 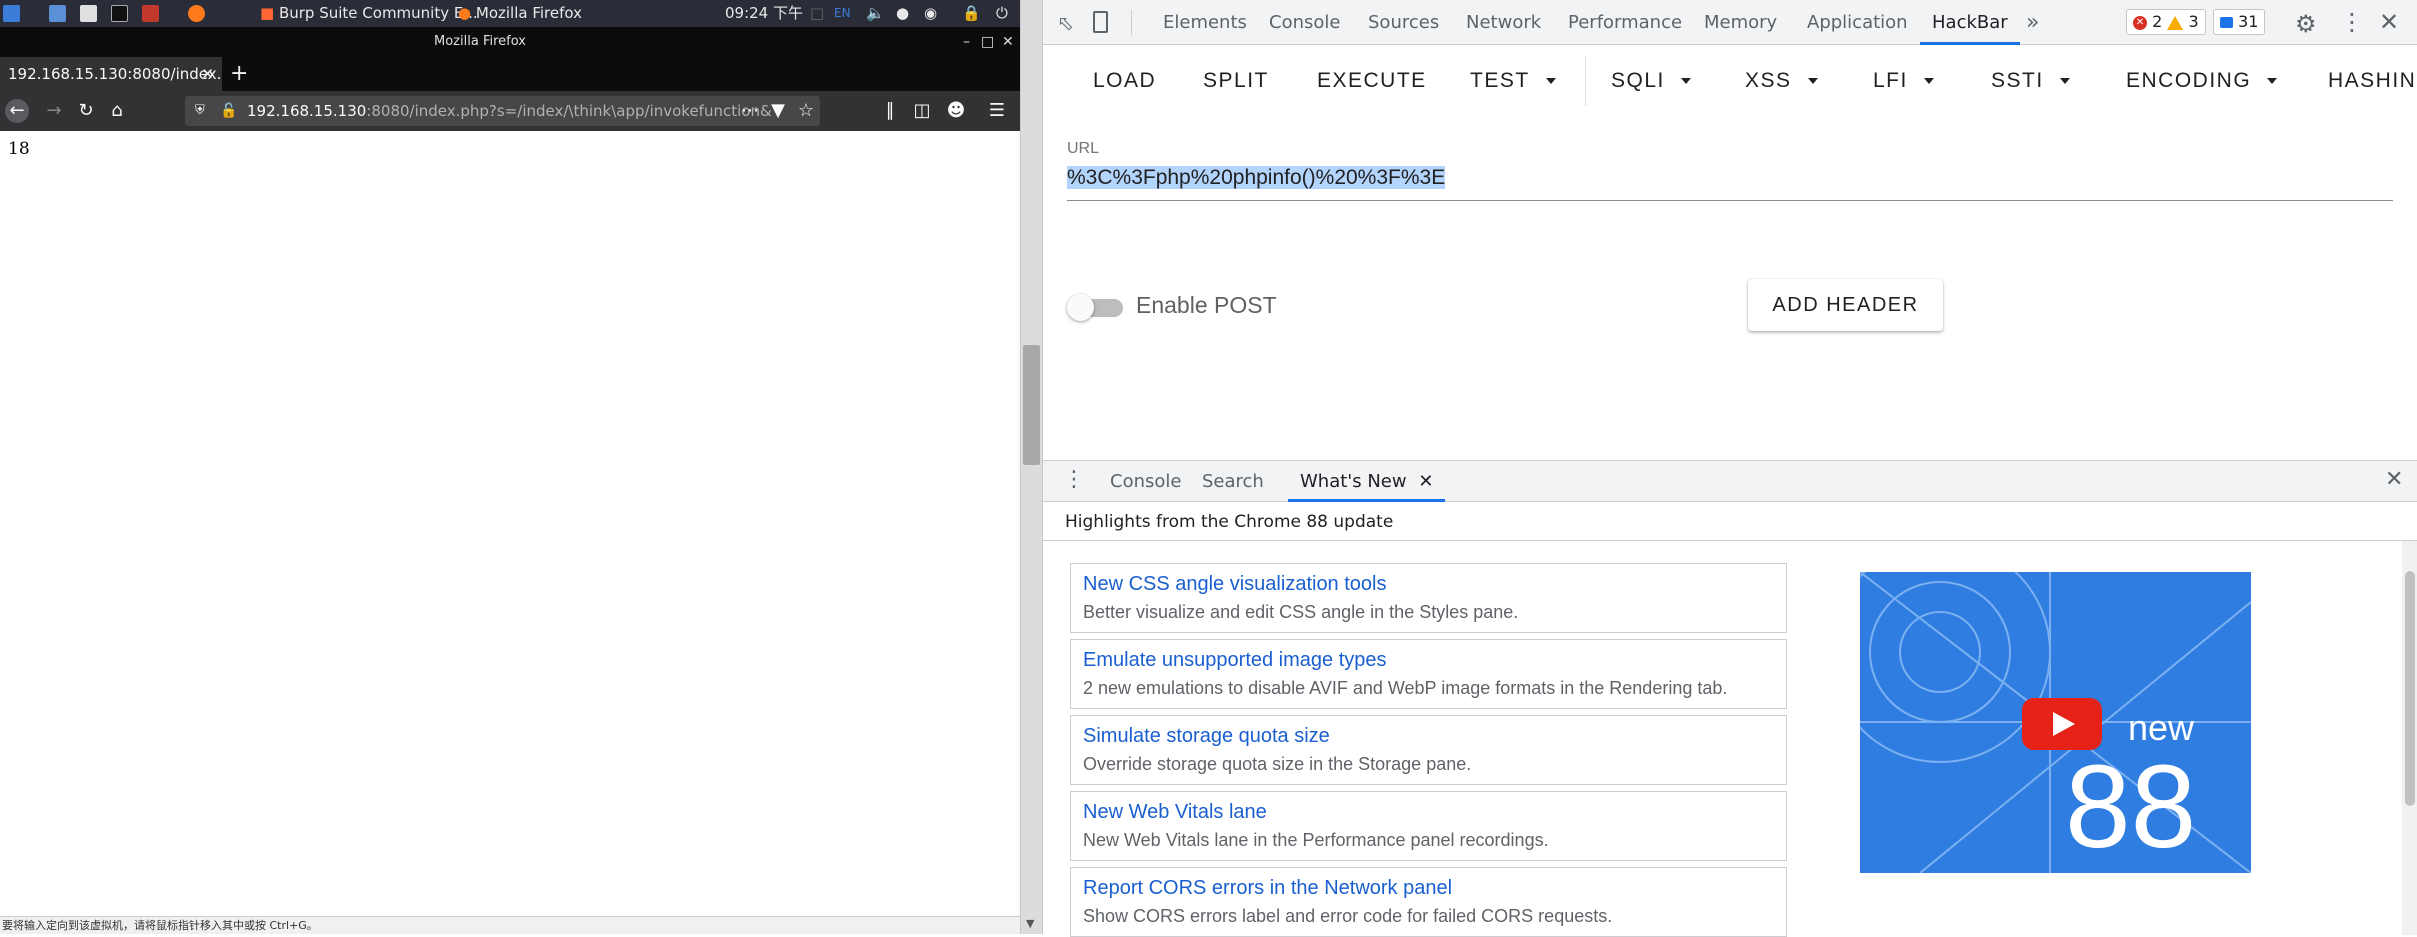 I want to click on feature-title: New CSS angle visualization tools, so click(x=1428, y=584).